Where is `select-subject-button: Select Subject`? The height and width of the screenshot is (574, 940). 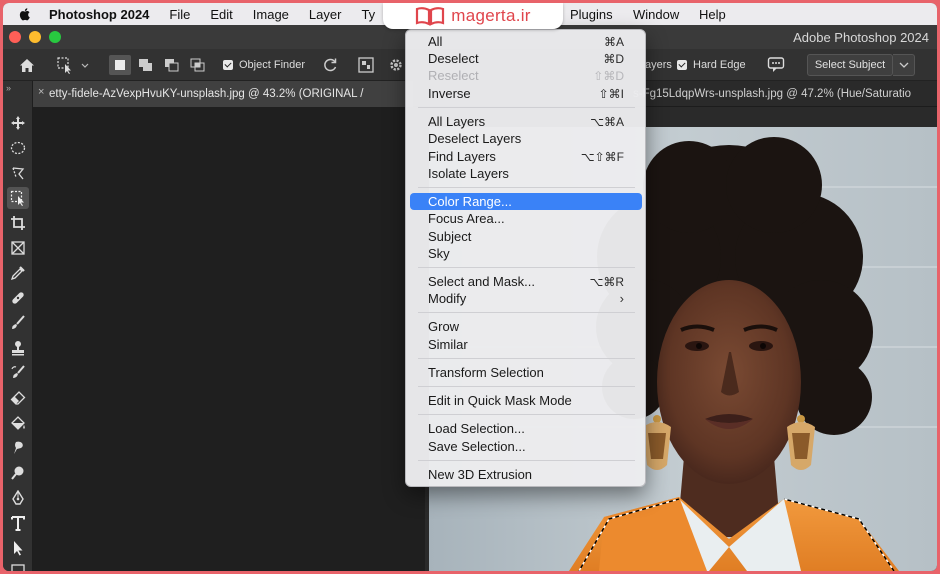
select-subject-button: Select Subject is located at coordinates (850, 65).